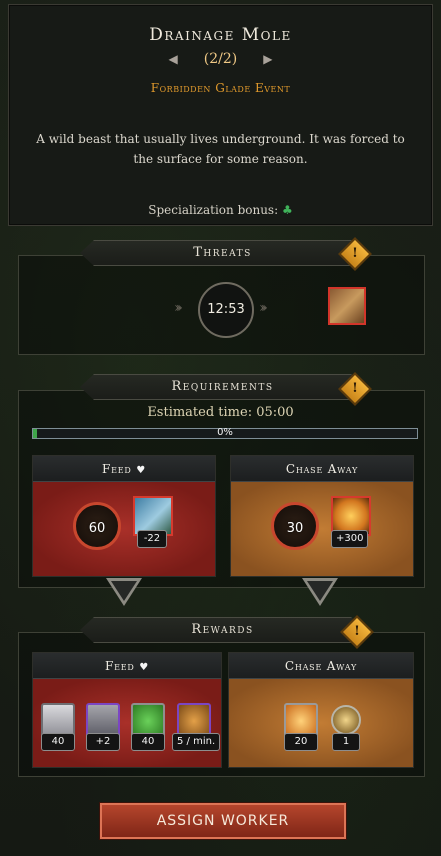  I want to click on reward-count: +2, so click(103, 742).